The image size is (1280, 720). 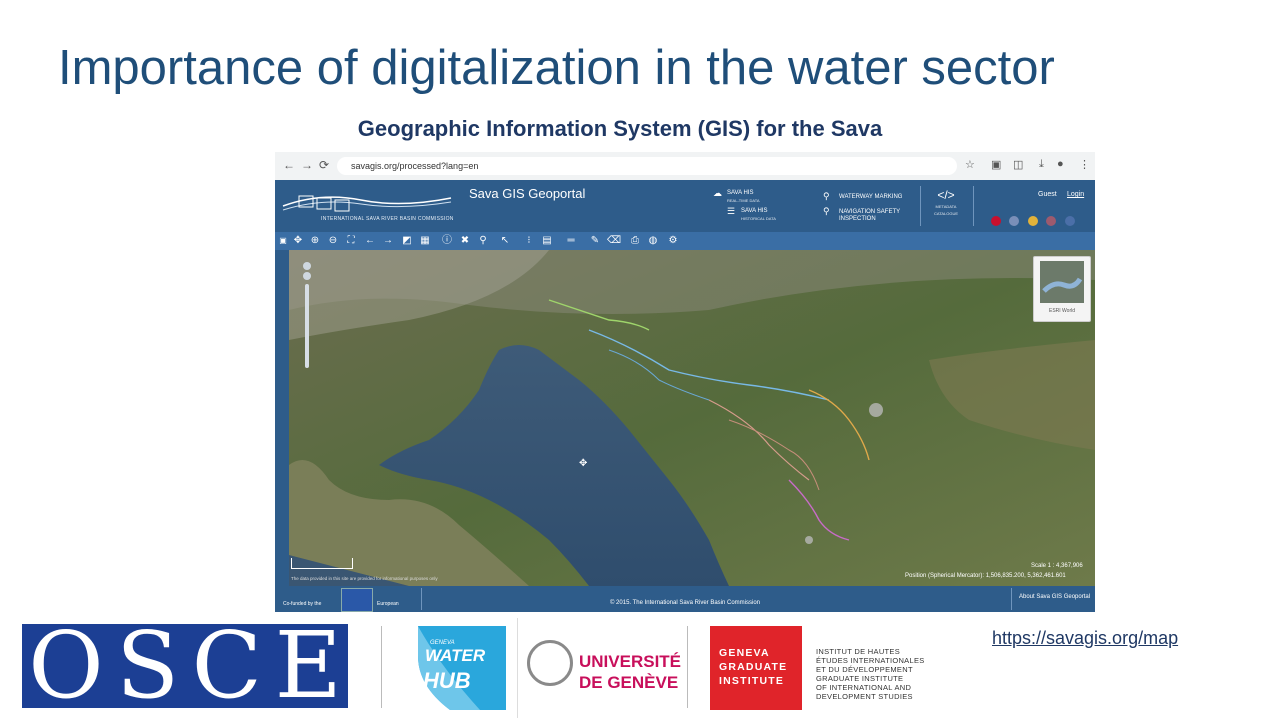 I want to click on waterhub-water: WATER, so click(x=455, y=655).